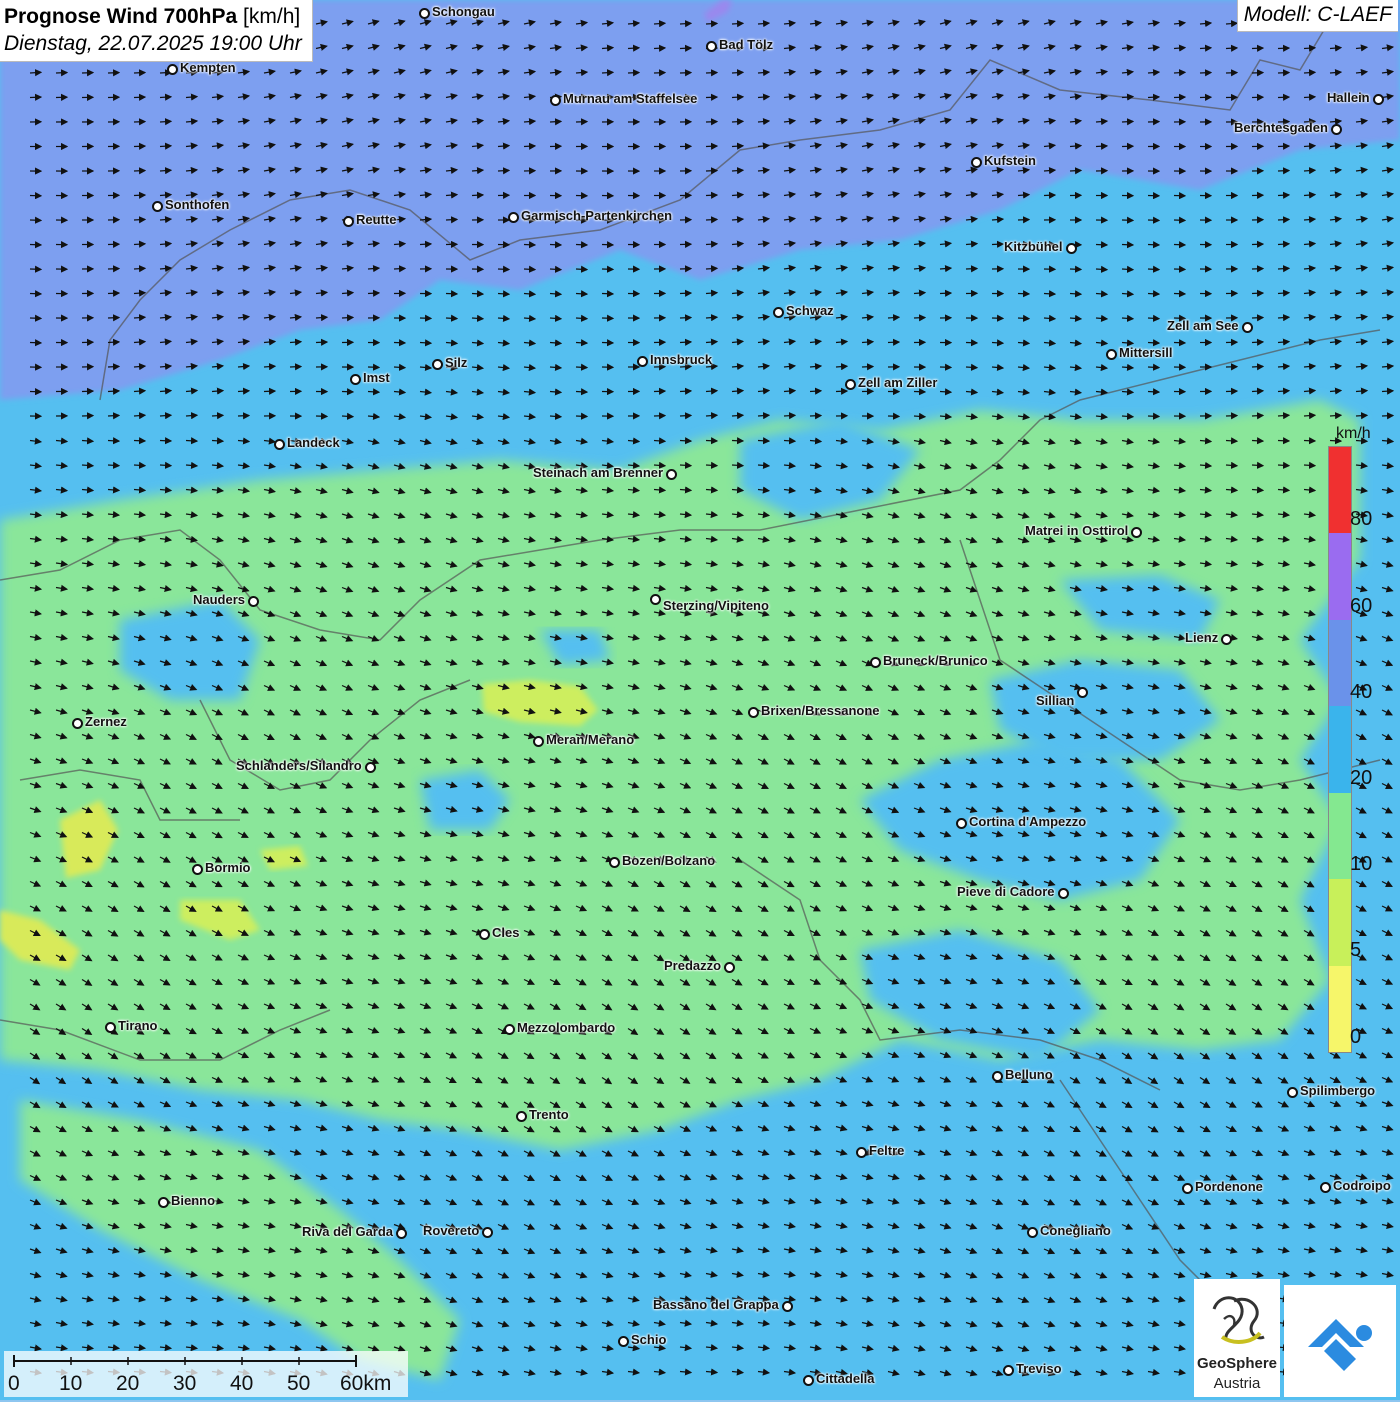 This screenshot has height=1402, width=1400. I want to click on city-label-lienz: Lienz, so click(1201, 637).